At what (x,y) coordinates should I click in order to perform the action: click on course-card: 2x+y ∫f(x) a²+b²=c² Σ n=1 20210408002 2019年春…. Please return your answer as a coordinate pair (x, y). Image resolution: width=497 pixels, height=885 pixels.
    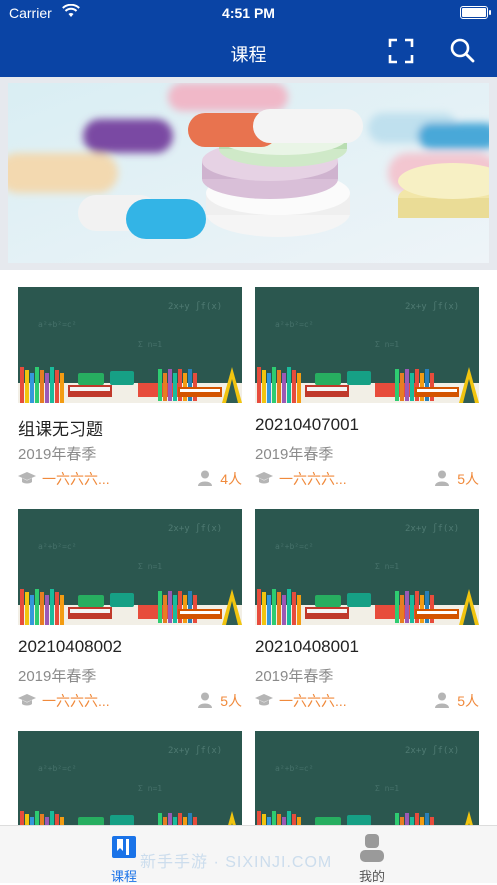
    Looking at the image, I should click on (130, 609).